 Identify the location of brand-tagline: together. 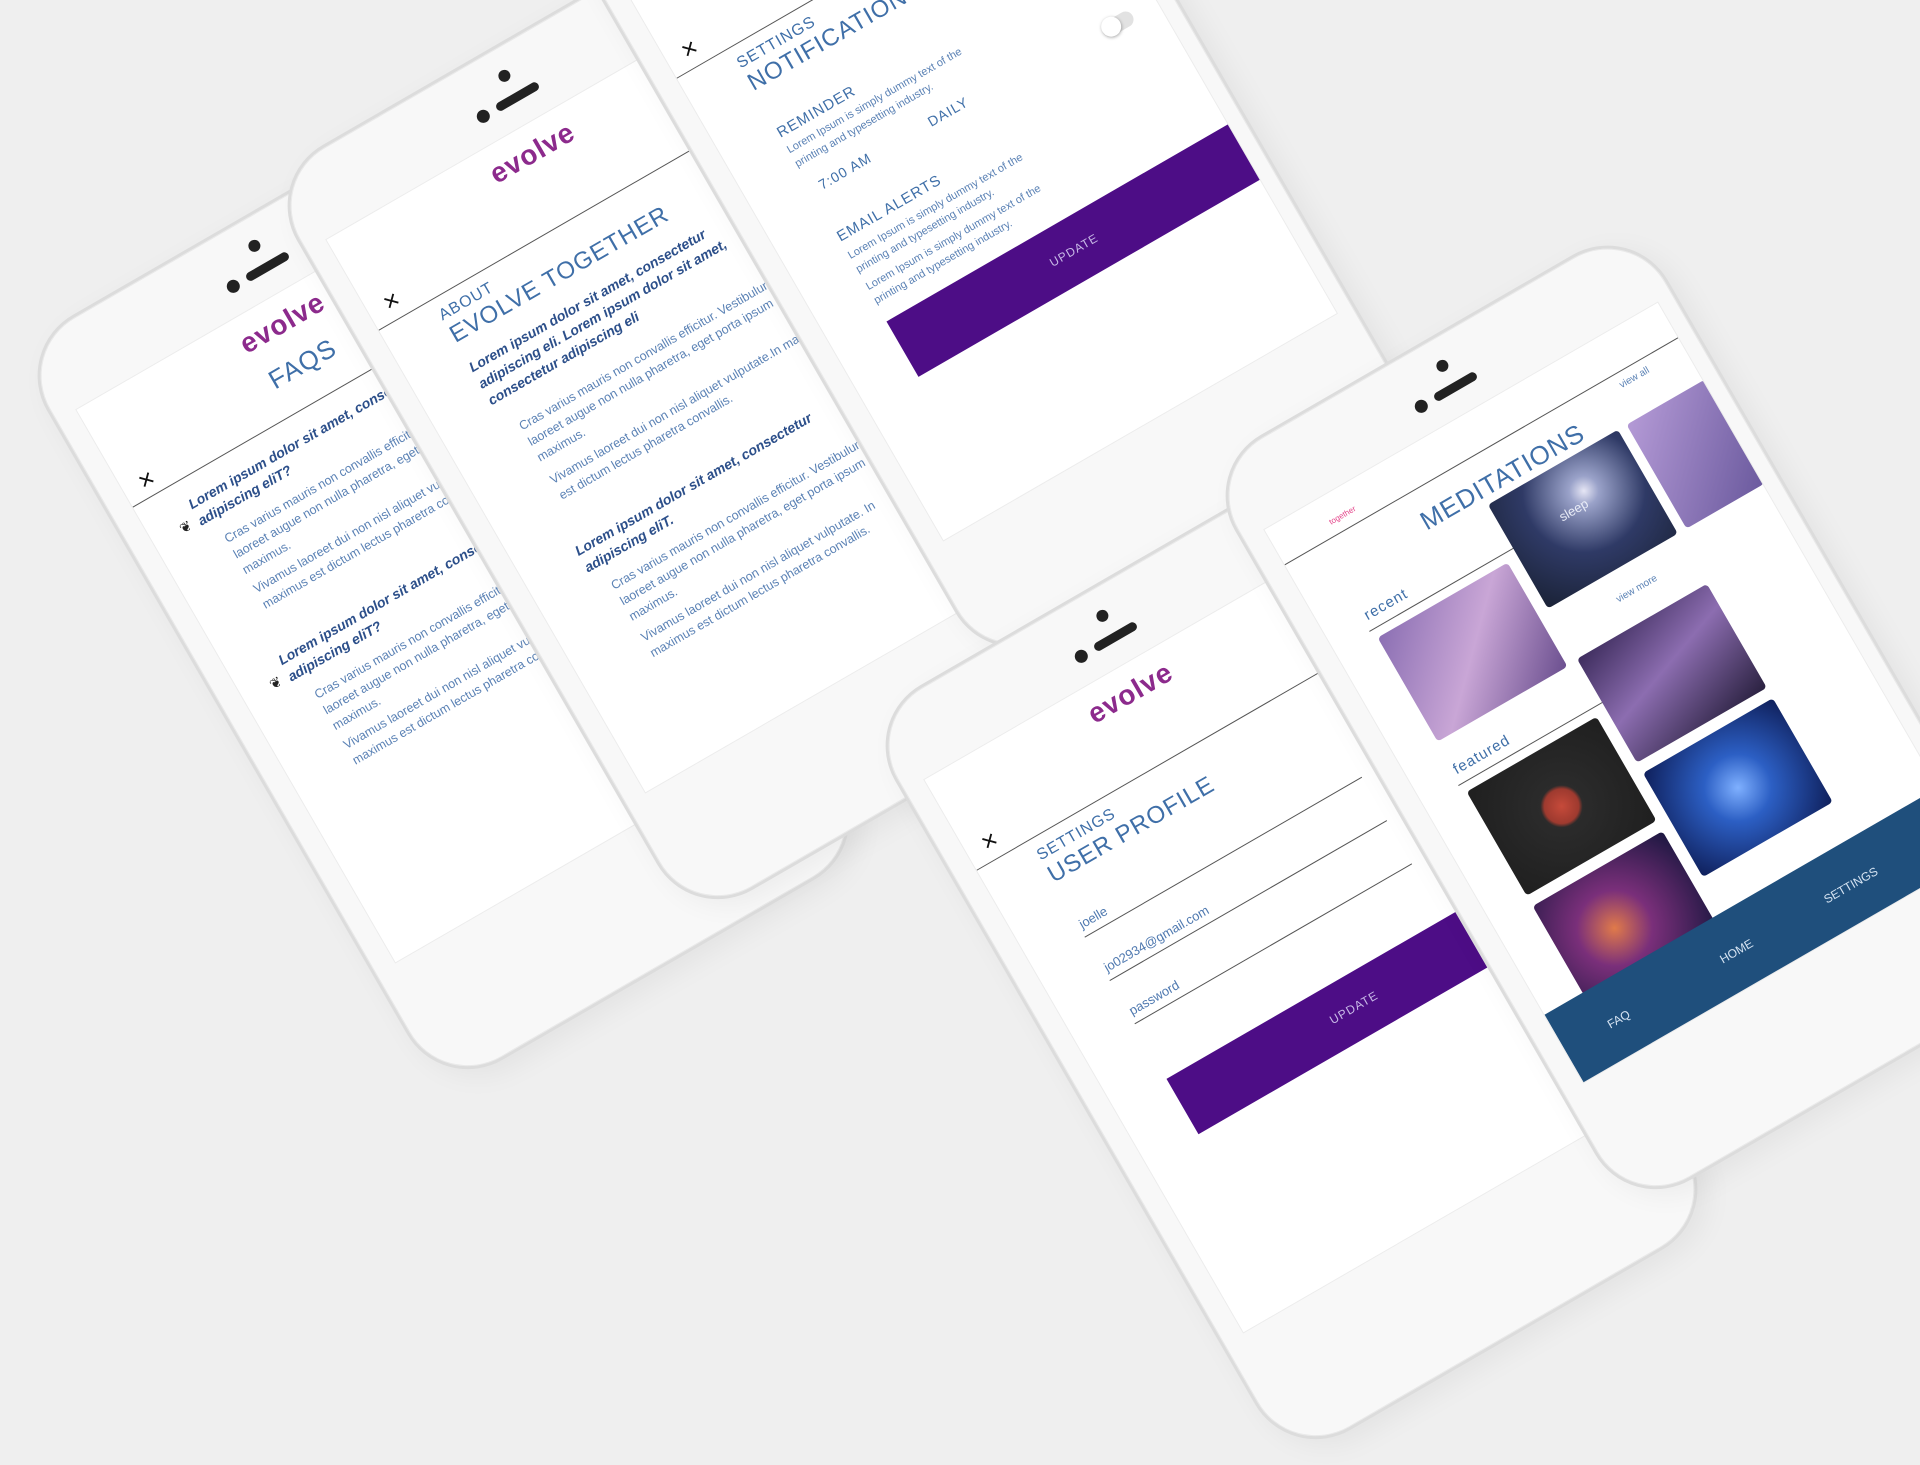
(1342, 515).